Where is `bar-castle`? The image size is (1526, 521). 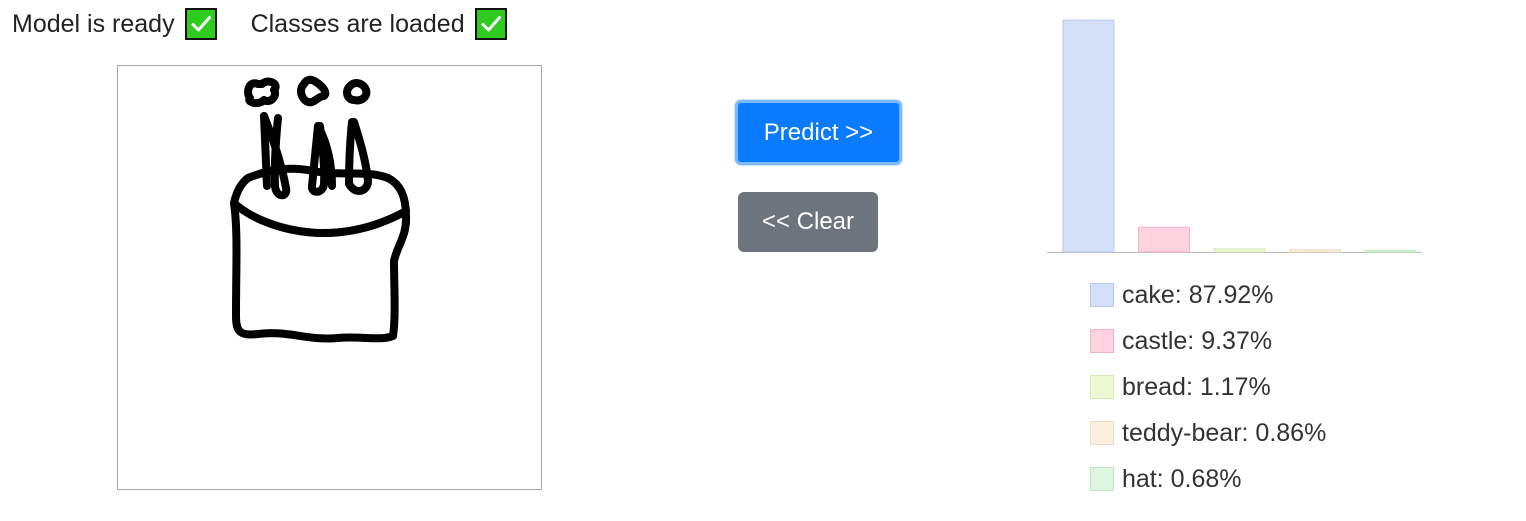 bar-castle is located at coordinates (1164, 239).